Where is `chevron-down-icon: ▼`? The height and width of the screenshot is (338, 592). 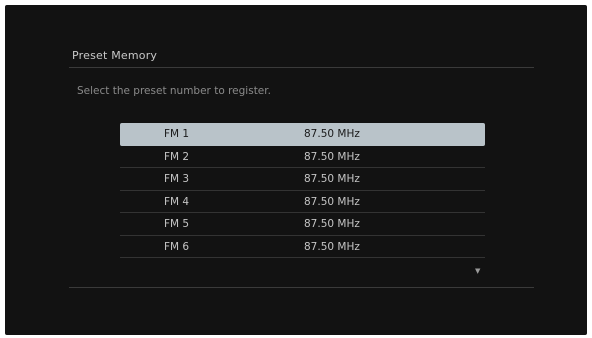 chevron-down-icon: ▼ is located at coordinates (477, 271).